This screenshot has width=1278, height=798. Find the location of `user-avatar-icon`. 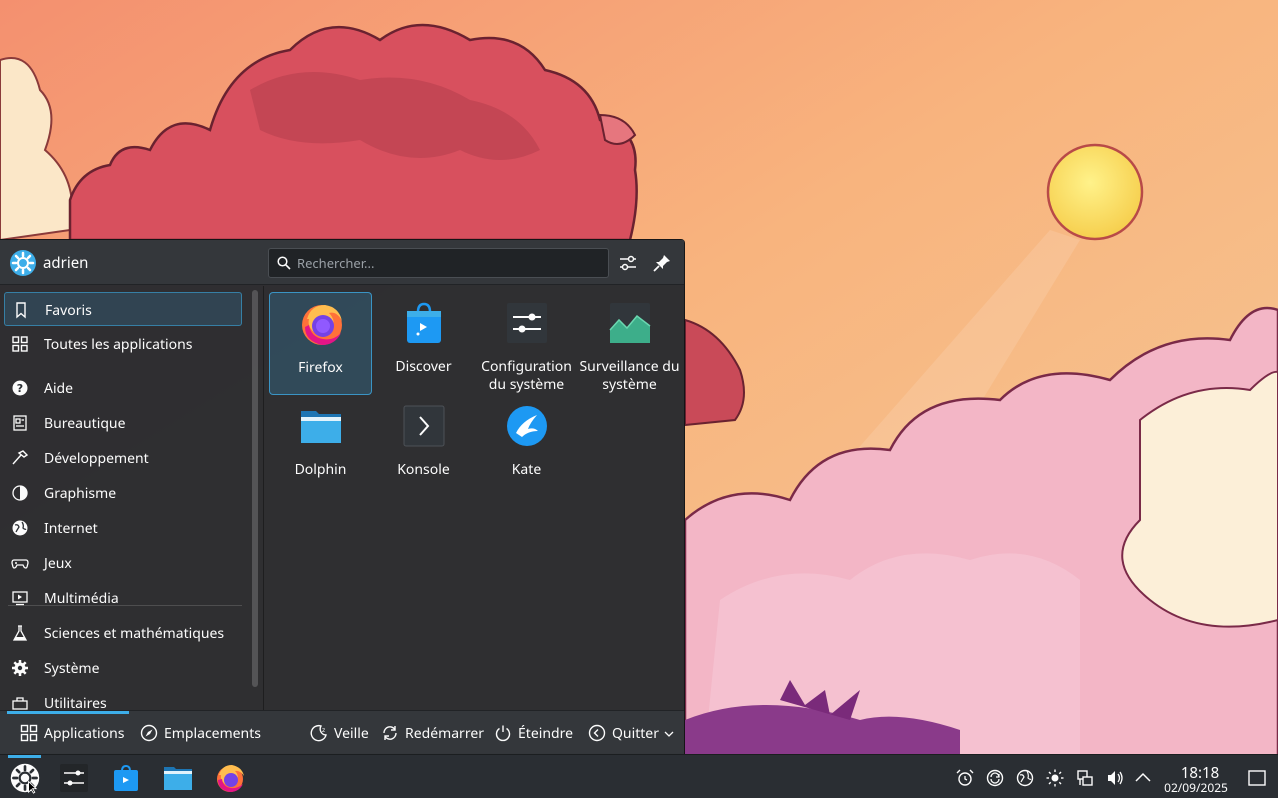

user-avatar-icon is located at coordinates (23, 263).